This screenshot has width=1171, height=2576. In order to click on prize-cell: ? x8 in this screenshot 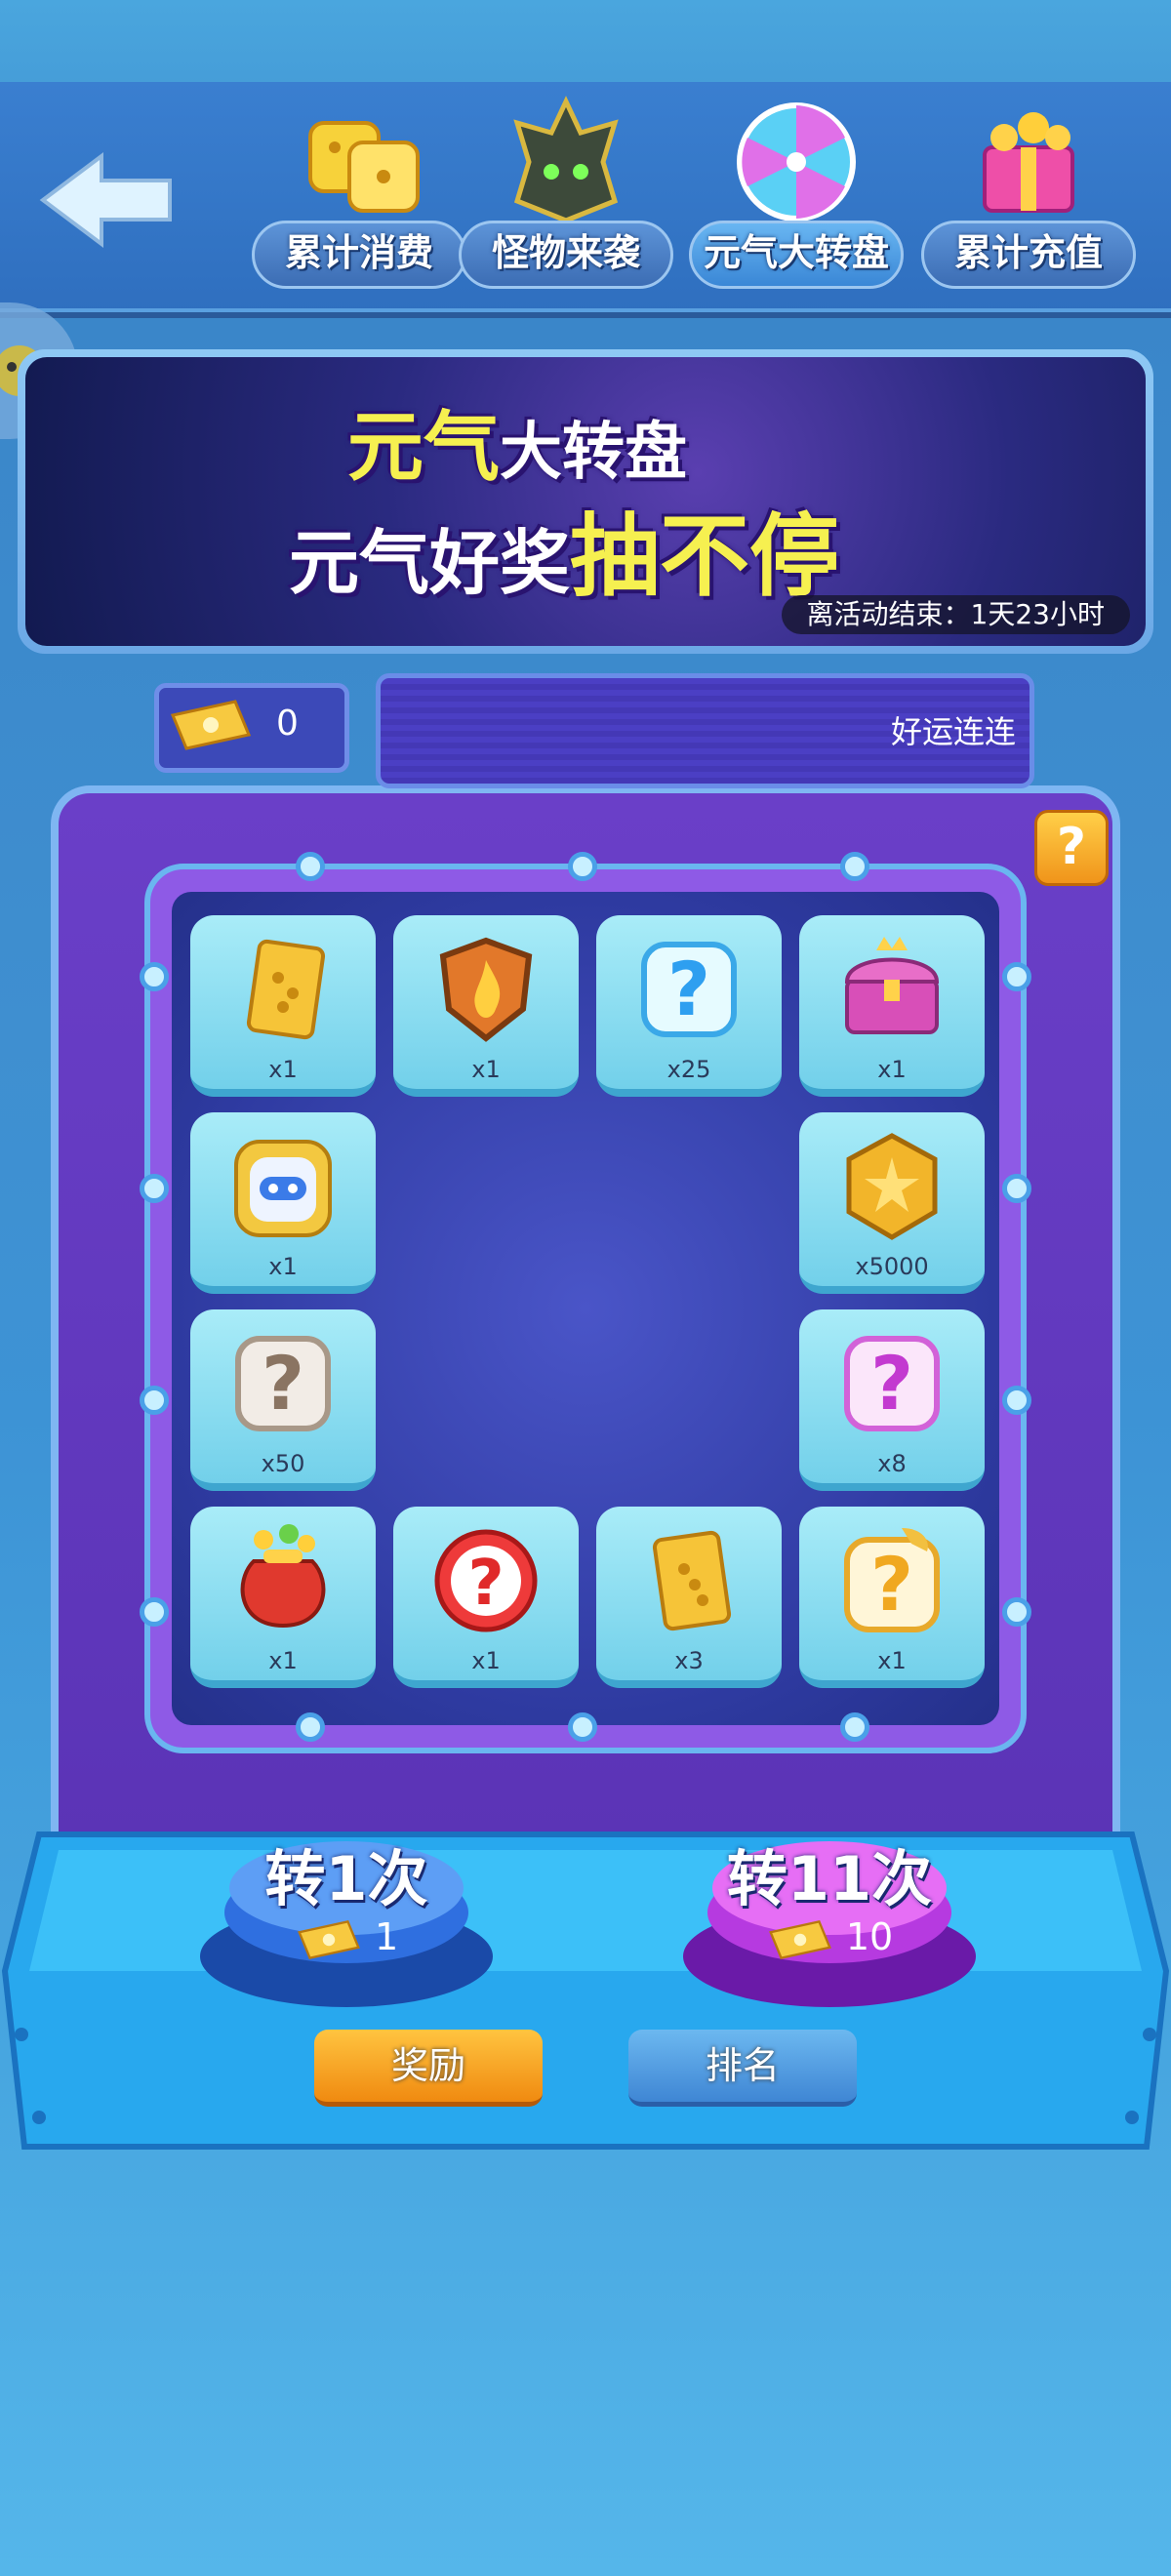, I will do `click(892, 1400)`.